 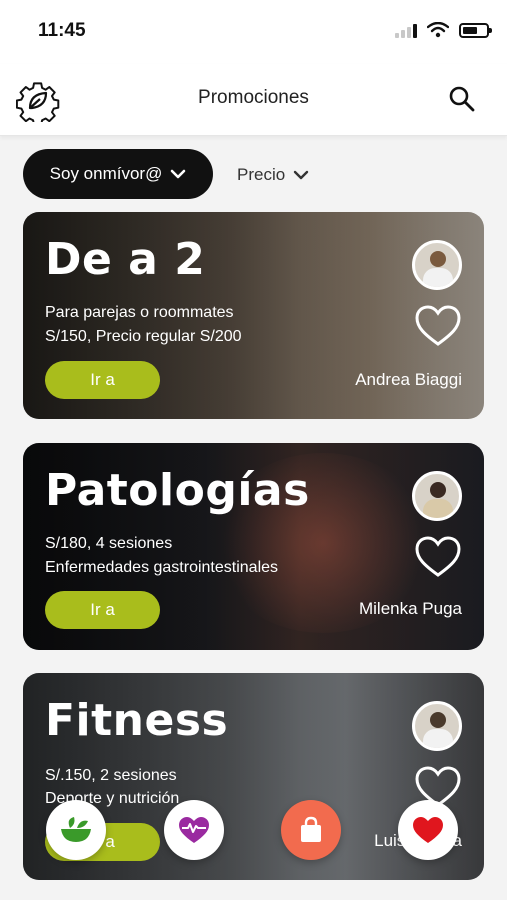 I want to click on shop-fab, so click(x=311, y=830).